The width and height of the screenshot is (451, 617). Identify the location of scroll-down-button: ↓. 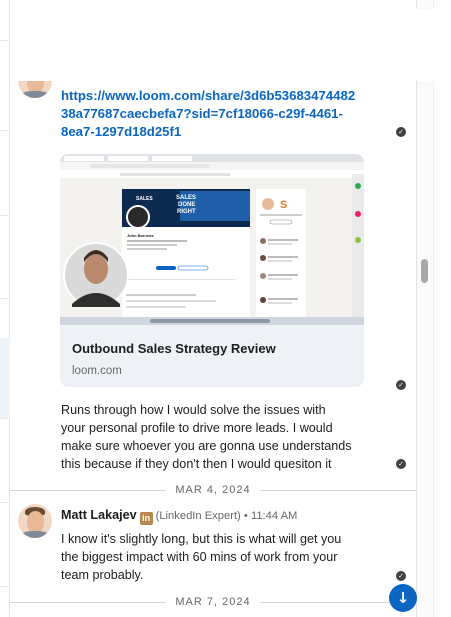
(403, 598).